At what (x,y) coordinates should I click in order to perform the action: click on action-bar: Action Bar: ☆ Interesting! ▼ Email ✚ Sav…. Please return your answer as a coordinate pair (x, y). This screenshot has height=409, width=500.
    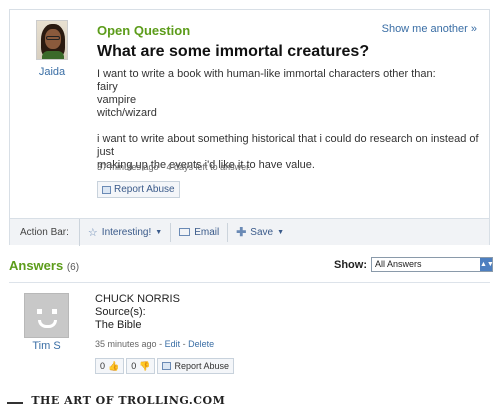
    Looking at the image, I should click on (249, 232).